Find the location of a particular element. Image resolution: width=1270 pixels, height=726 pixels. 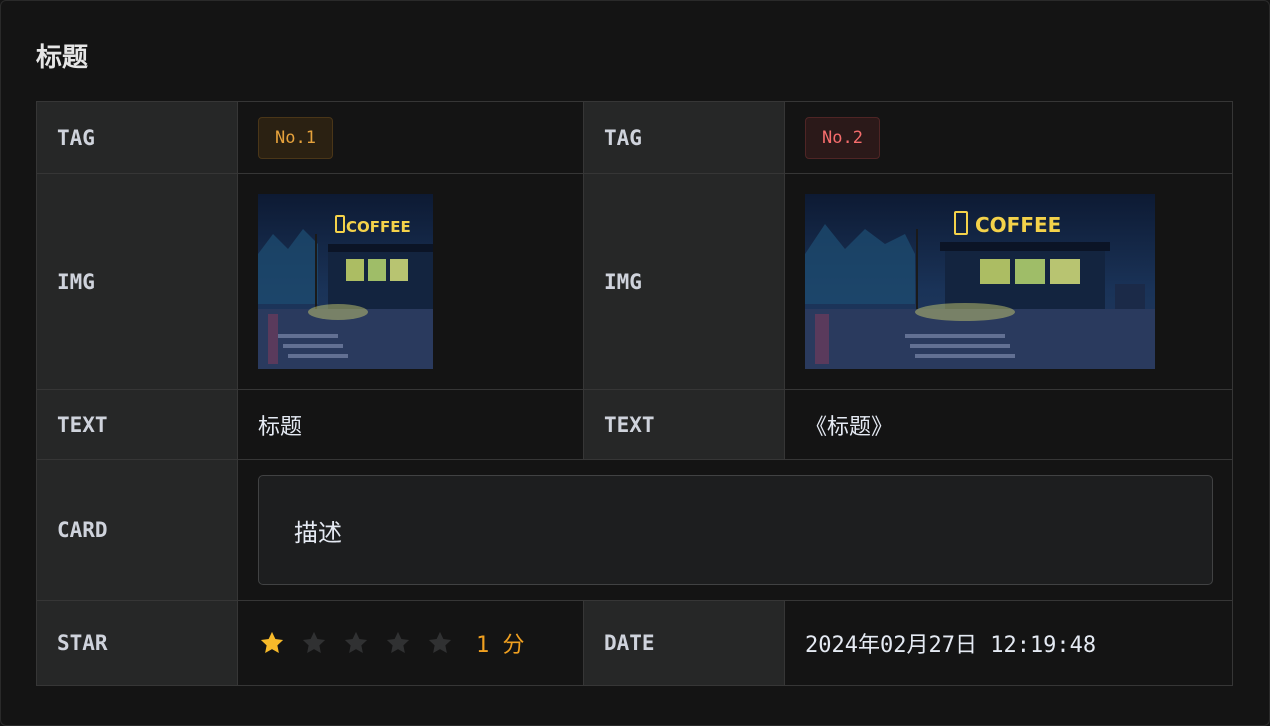

tag-badge-no2: No.2 is located at coordinates (842, 137).